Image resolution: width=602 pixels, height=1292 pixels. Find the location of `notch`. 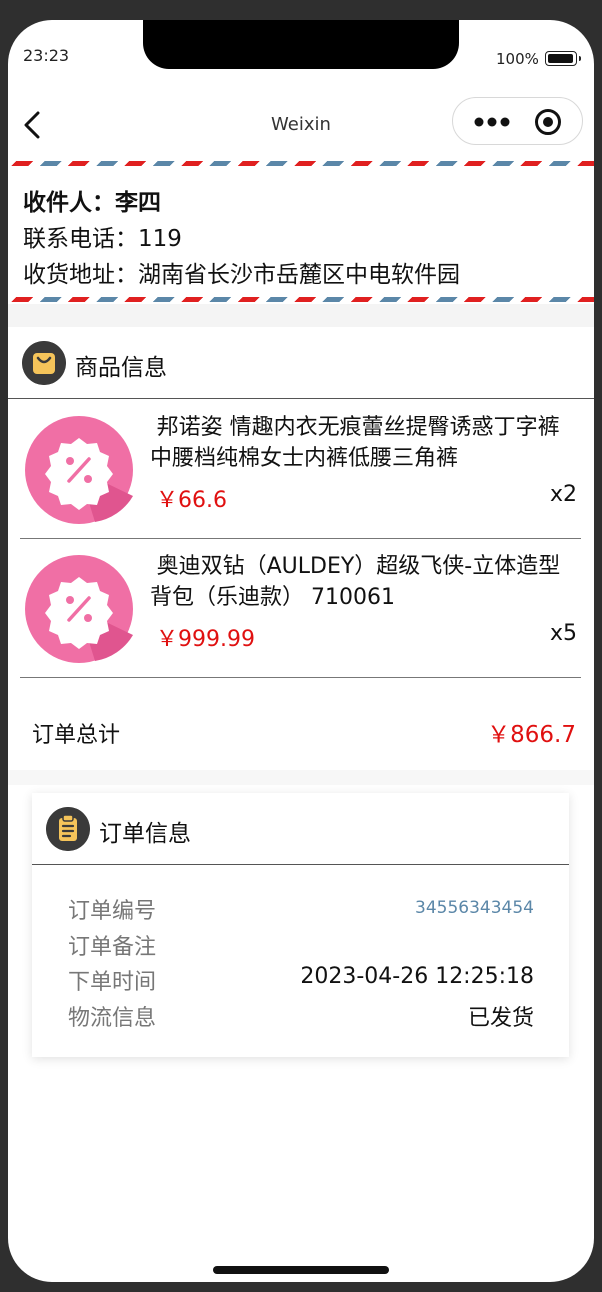

notch is located at coordinates (301, 44).